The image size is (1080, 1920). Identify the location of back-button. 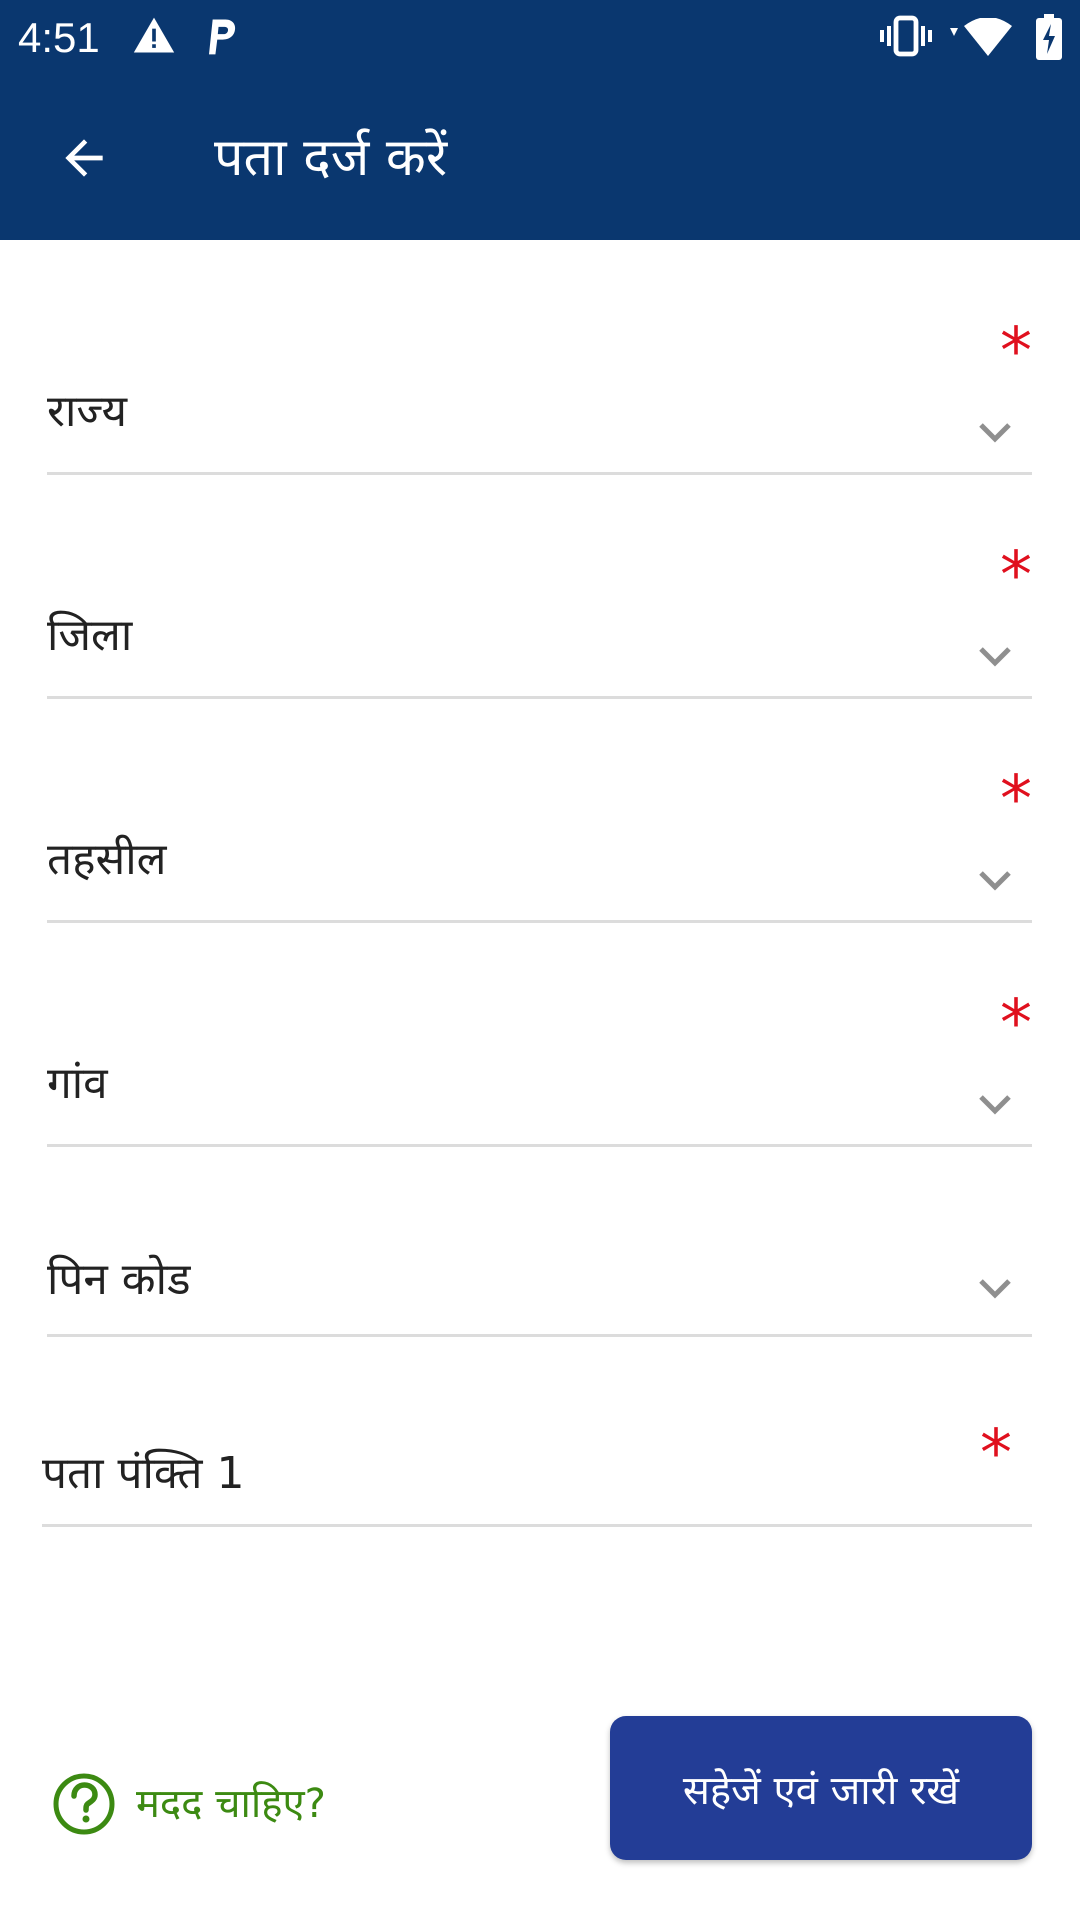
(84, 158).